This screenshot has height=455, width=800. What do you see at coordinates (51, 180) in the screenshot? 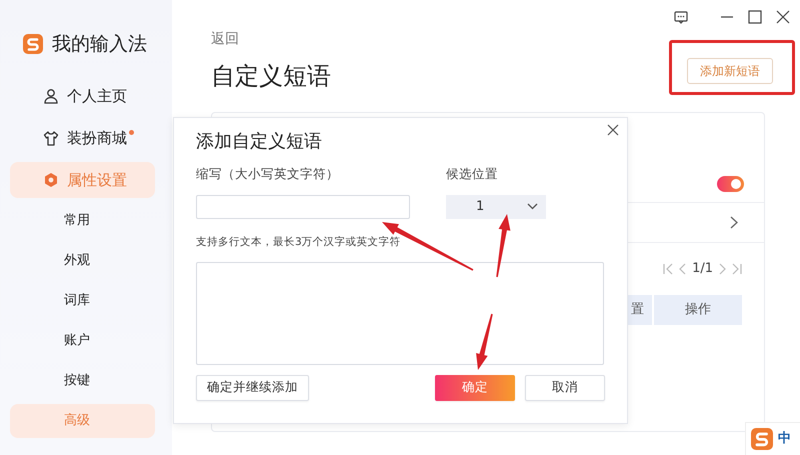
I see `hexagon-gear-icon` at bounding box center [51, 180].